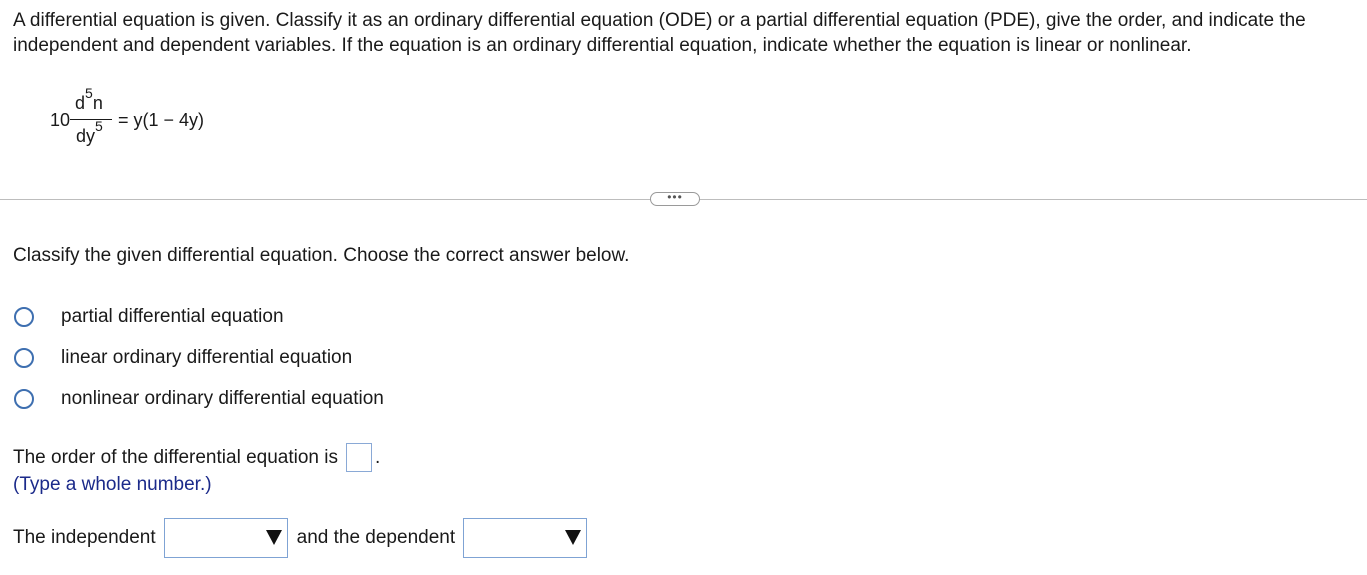 This screenshot has height=575, width=1367. What do you see at coordinates (207, 357) in the screenshot?
I see `option-label: linear ordinary differential equation` at bounding box center [207, 357].